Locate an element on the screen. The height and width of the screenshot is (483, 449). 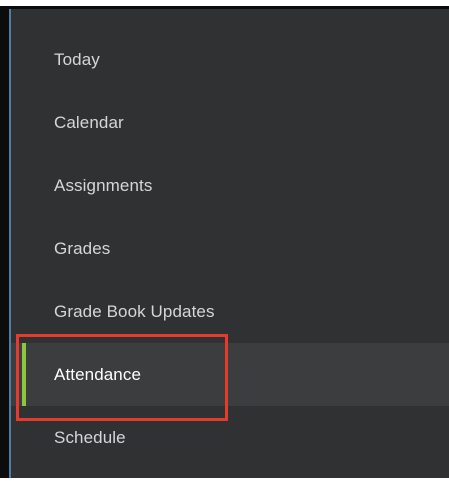
sidebar-item-grade-book-updates: Grade Book Updates is located at coordinates (230, 311).